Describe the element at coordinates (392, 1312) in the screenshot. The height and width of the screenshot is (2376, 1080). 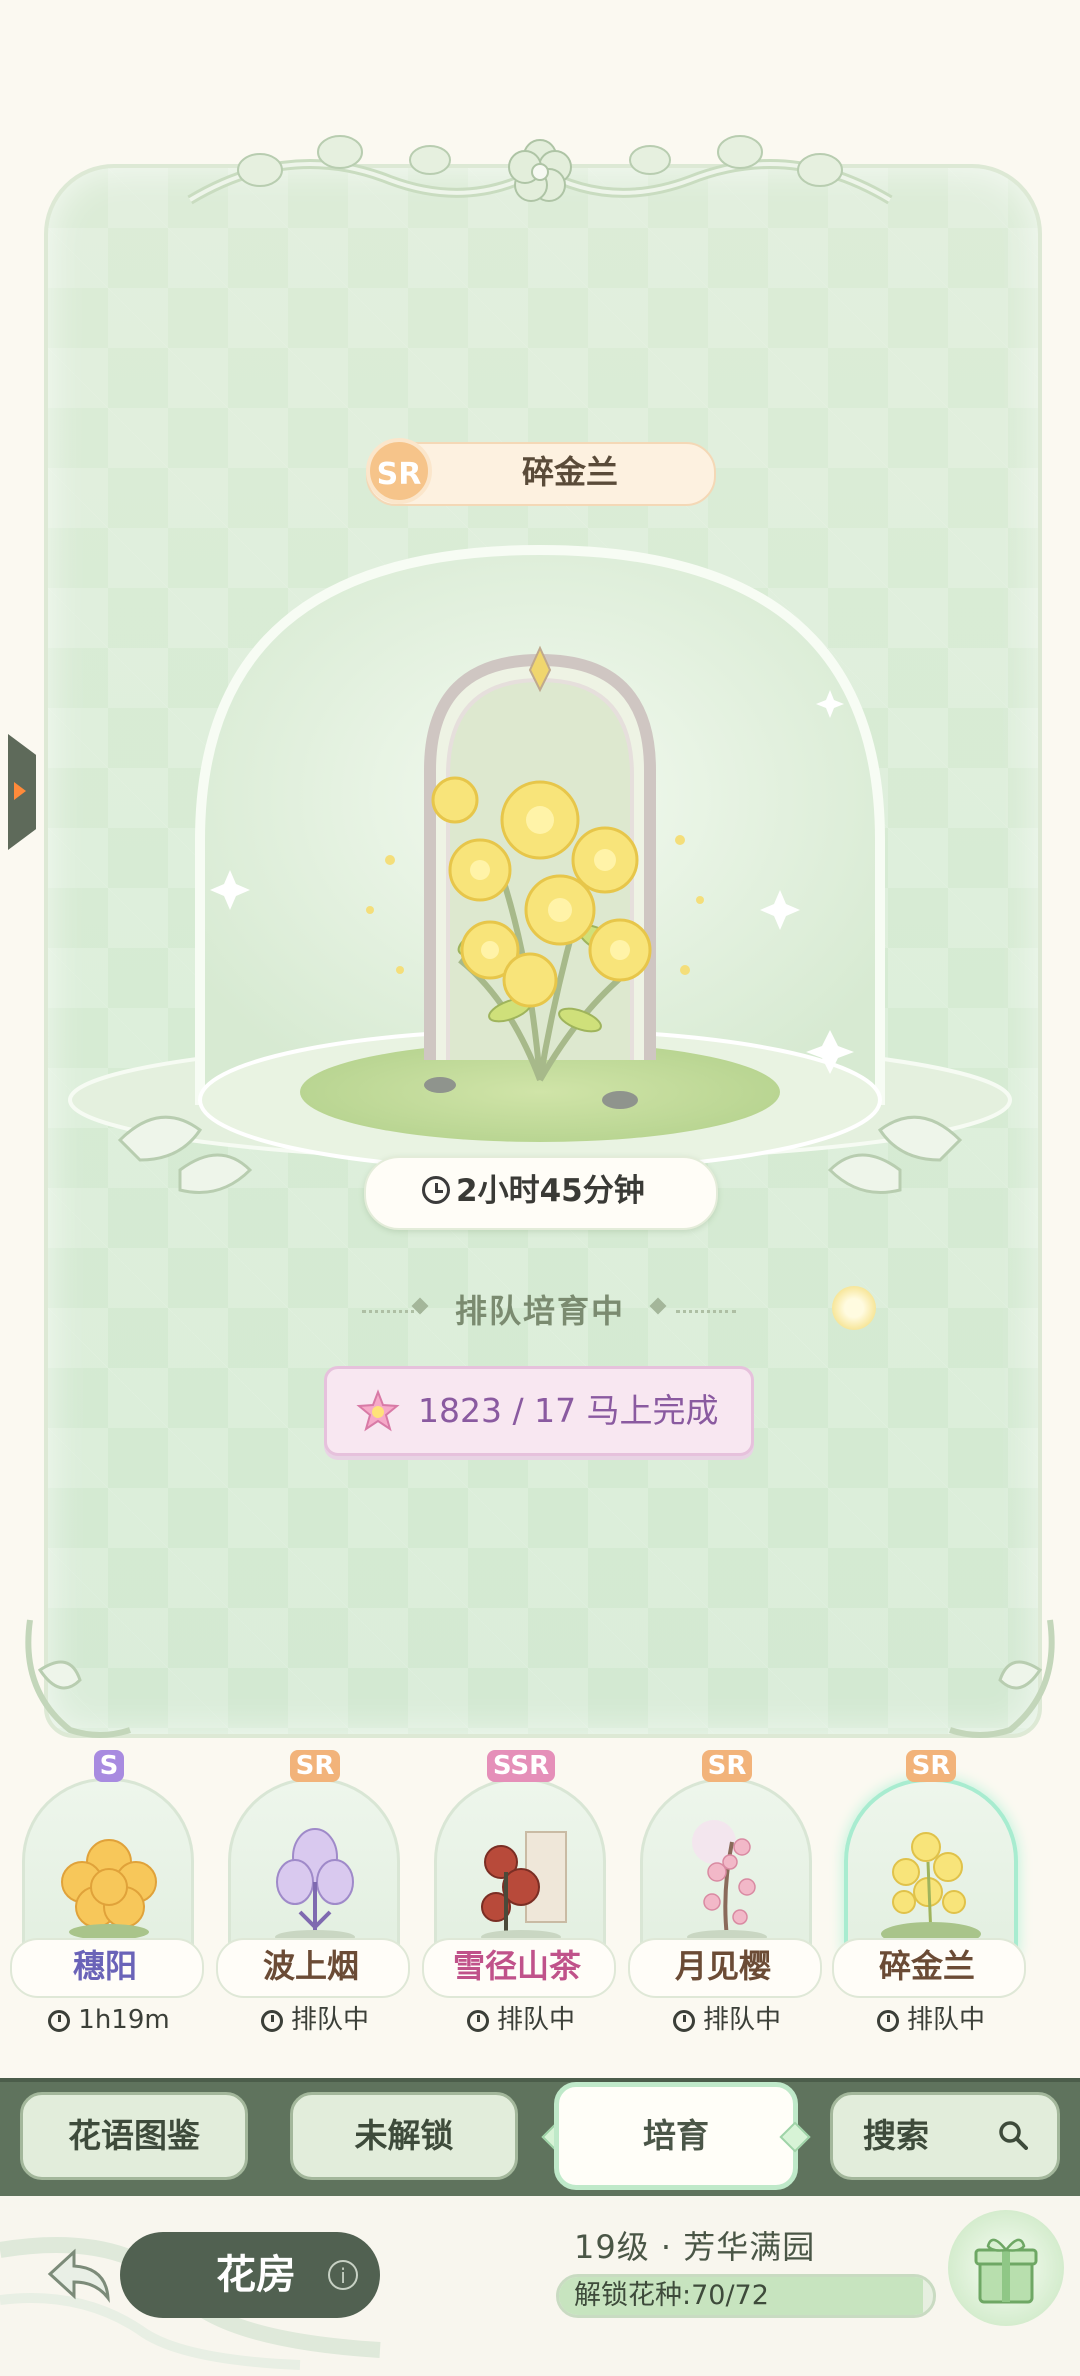
I see `divider-left` at that location.